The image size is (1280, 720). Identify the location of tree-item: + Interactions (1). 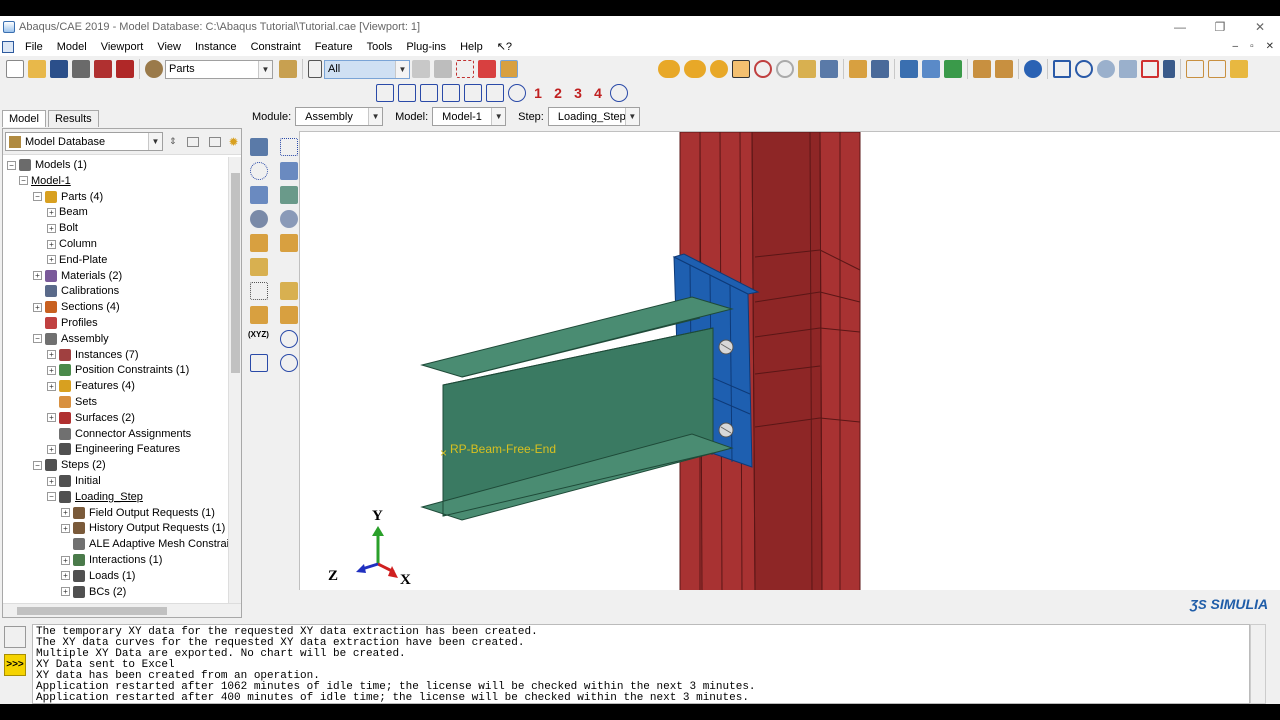
(111, 560).